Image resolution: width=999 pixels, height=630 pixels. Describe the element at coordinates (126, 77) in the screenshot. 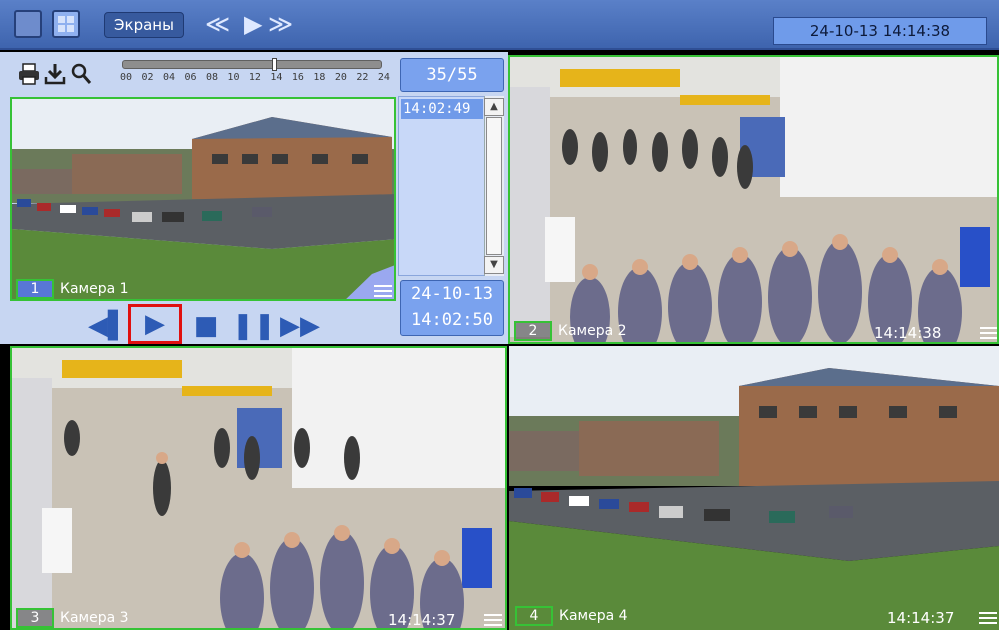

I see `timeline-tick-label: 00` at that location.